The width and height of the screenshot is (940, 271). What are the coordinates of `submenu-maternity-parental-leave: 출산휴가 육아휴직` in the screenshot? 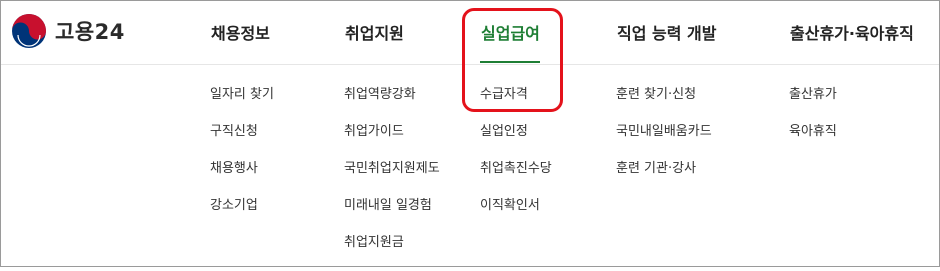 It's located at (813, 123).